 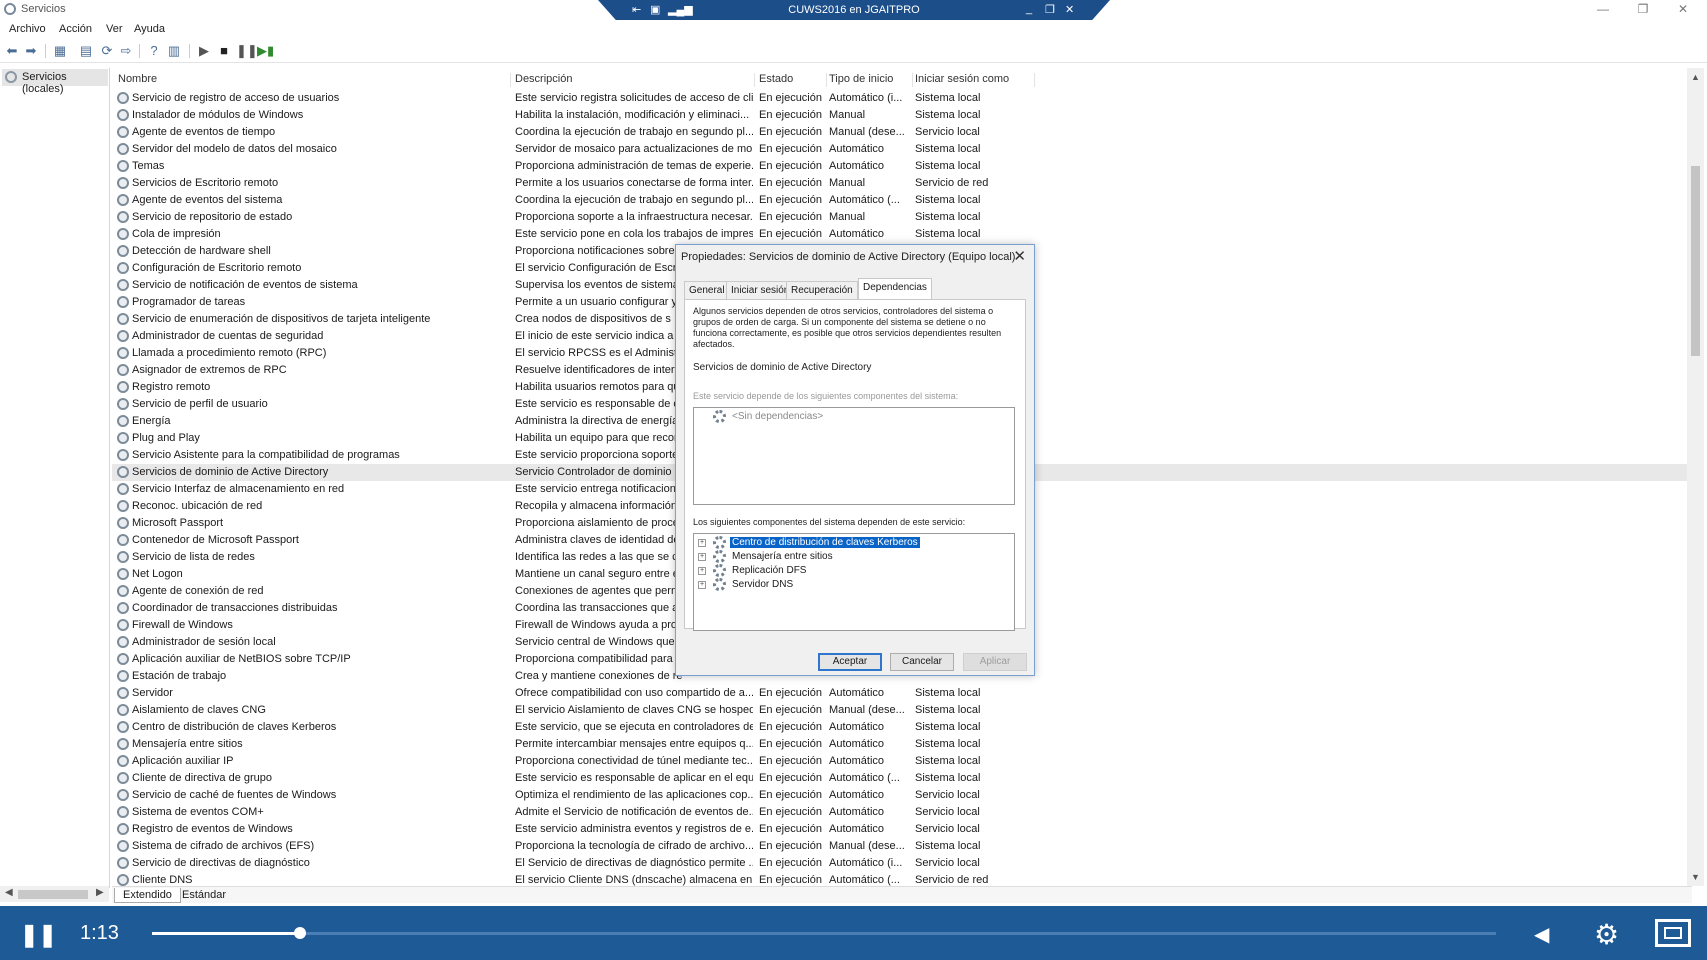 What do you see at coordinates (9, 892) in the screenshot?
I see `scroll-left-icon: ◀` at bounding box center [9, 892].